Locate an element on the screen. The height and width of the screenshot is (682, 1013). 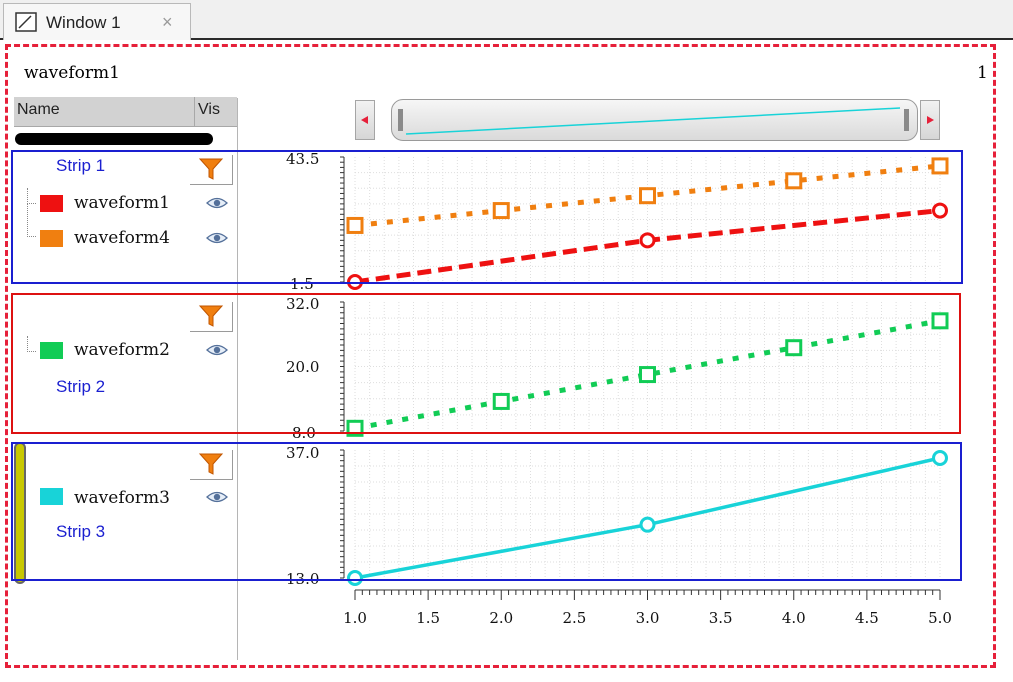
close-icon: × is located at coordinates (167, 22).